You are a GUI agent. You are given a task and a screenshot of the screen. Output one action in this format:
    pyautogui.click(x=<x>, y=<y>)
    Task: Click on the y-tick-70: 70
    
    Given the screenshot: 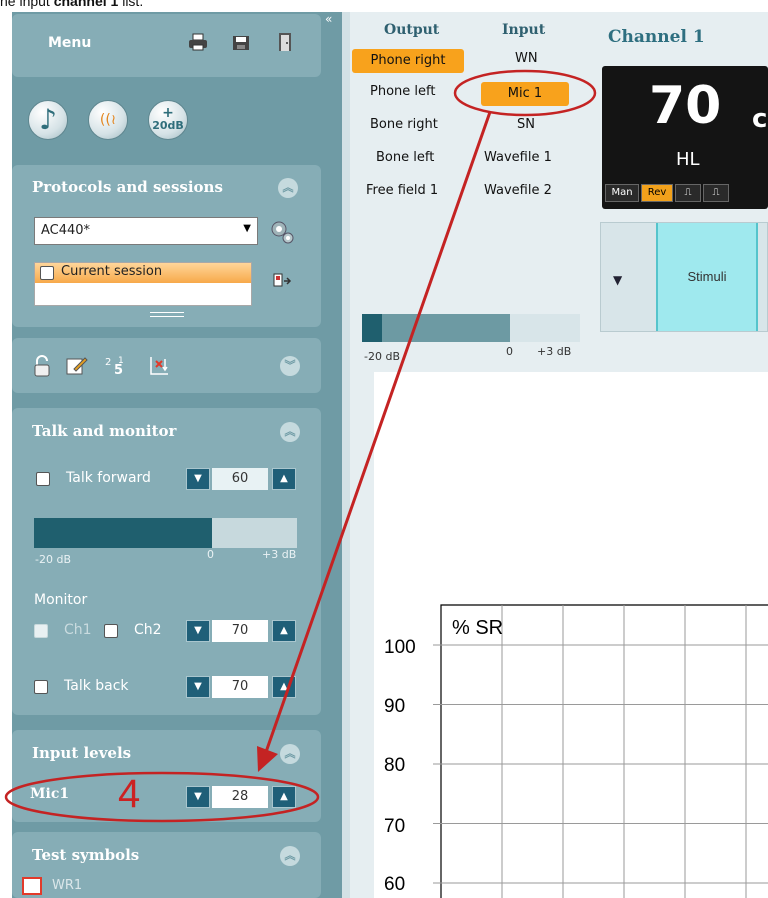 What is the action you would take?
    pyautogui.click(x=395, y=826)
    